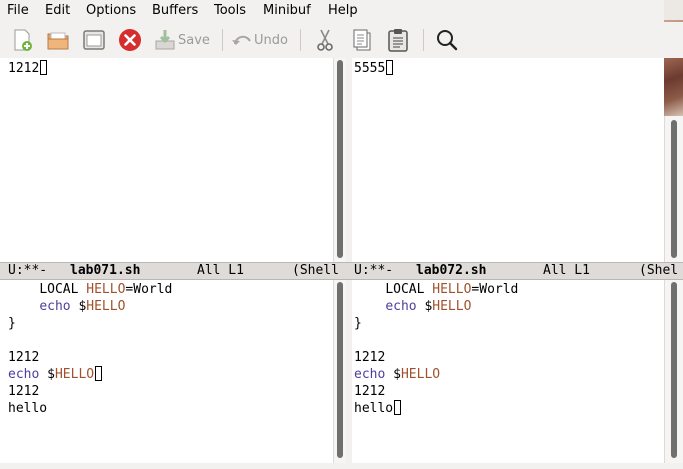 Image resolution: width=683 pixels, height=469 pixels. I want to click on undo-icon, so click(242, 40).